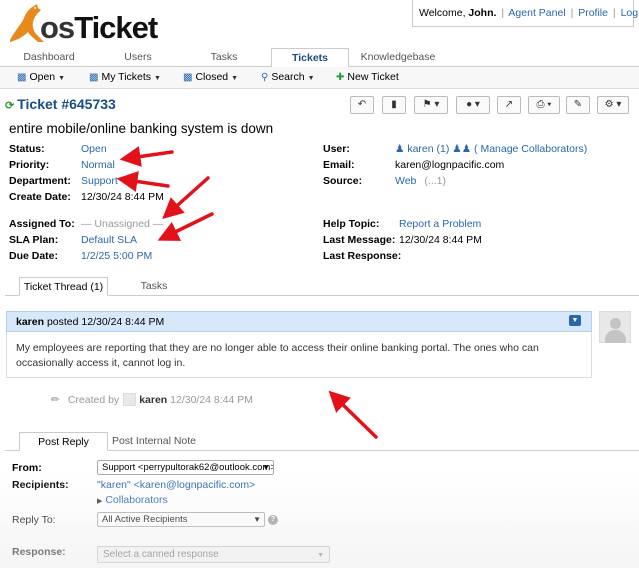 The image size is (639, 568). I want to click on created-by-name: karen, so click(153, 400).